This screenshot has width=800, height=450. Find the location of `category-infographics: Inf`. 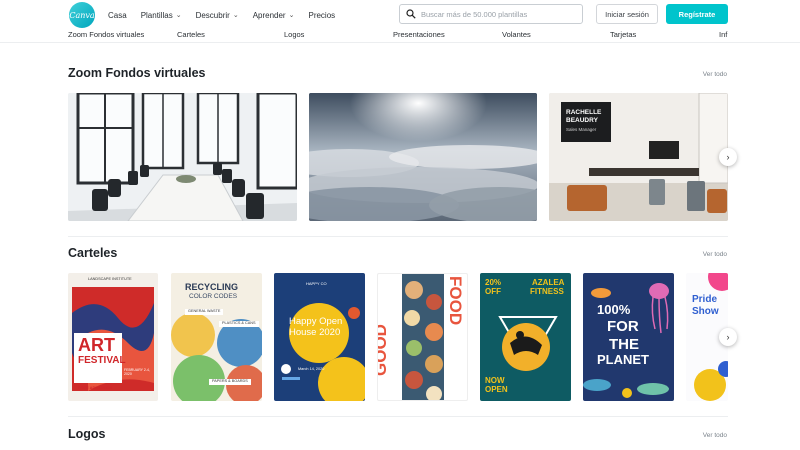

category-infographics: Inf is located at coordinates (723, 34).